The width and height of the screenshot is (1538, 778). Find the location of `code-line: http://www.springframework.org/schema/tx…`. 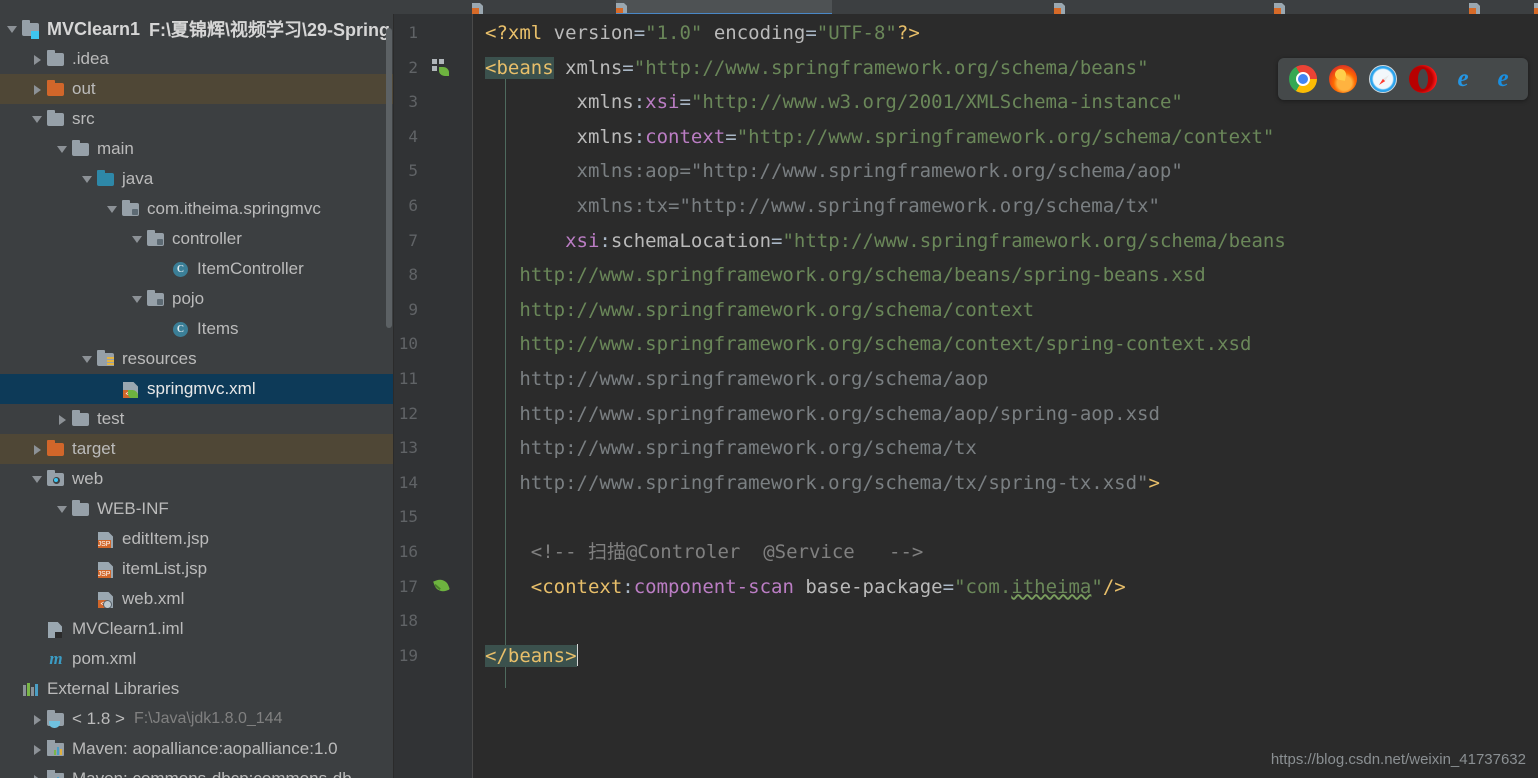

code-line: http://www.springframework.org/schema/tx… is located at coordinates (1005, 483).